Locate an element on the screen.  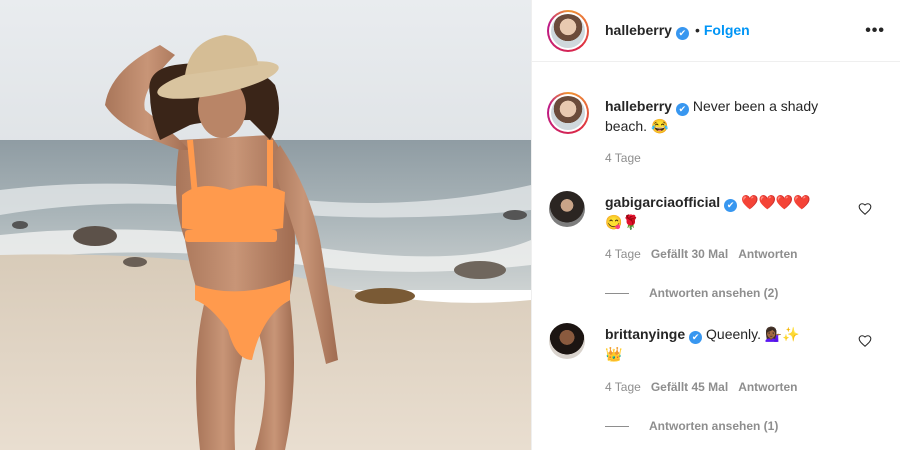
comment-meta: 4 Tage Gefällt 45 Mal Antworten is located at coordinates (701, 387).